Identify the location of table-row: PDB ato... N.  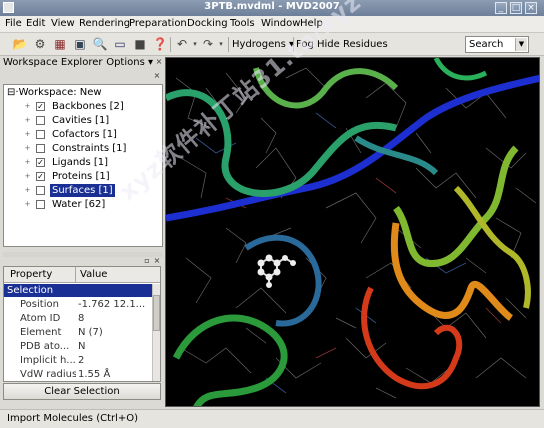
(79, 347).